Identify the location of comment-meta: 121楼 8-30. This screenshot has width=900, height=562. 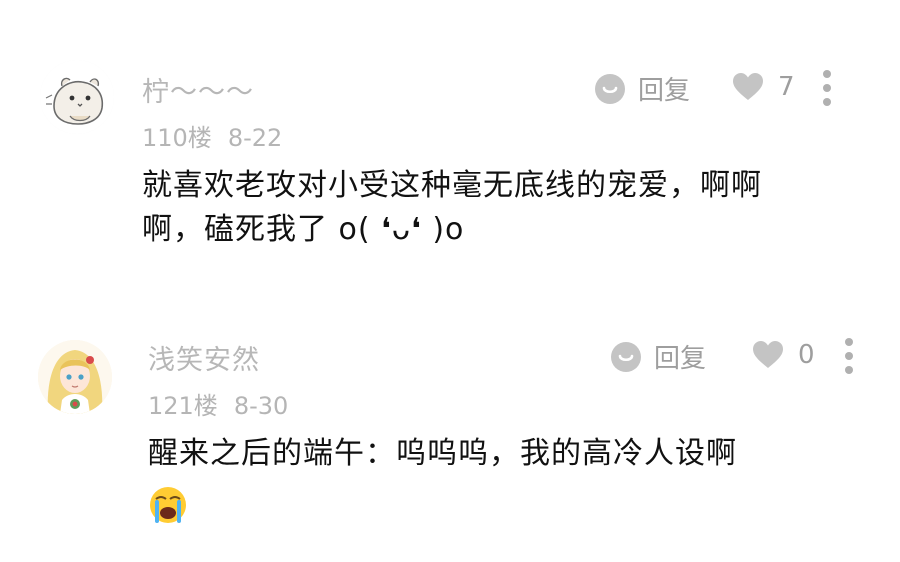
(218, 403).